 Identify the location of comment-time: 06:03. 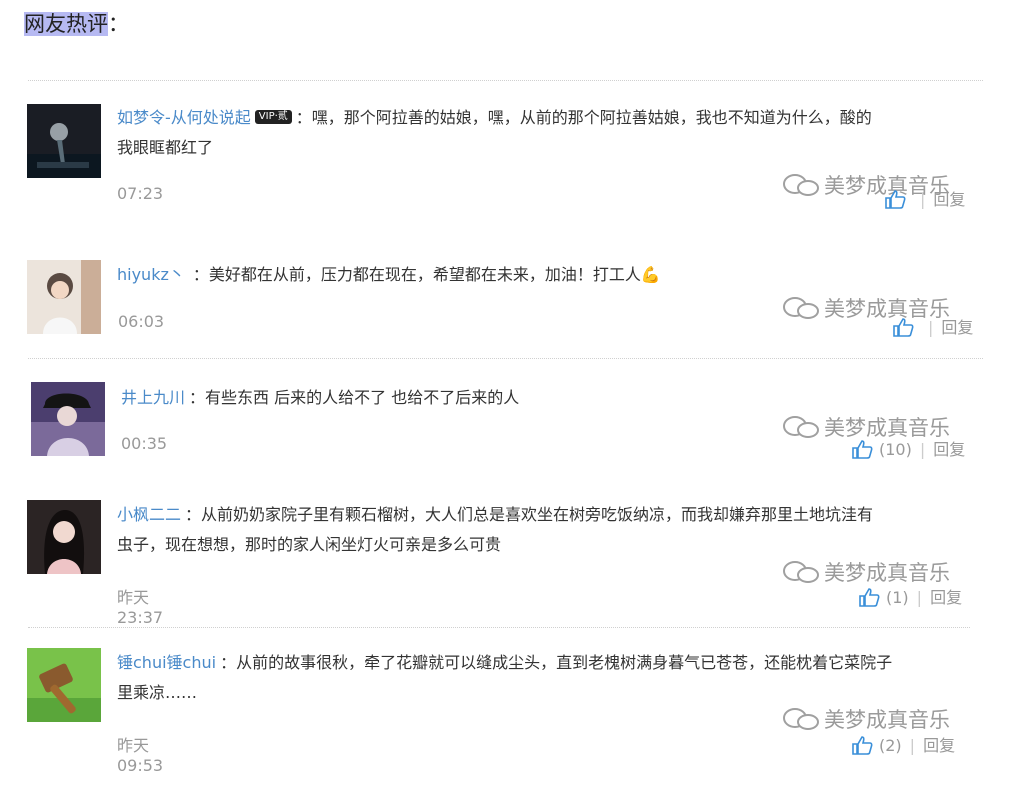
(141, 321).